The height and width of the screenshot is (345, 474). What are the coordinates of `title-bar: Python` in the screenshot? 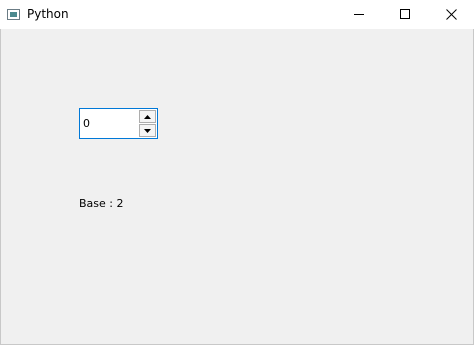 It's located at (237, 14).